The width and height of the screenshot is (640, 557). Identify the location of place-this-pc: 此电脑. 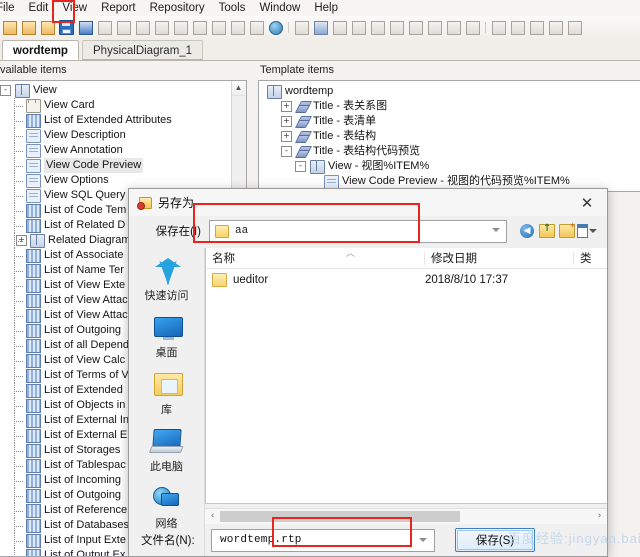
(166, 455).